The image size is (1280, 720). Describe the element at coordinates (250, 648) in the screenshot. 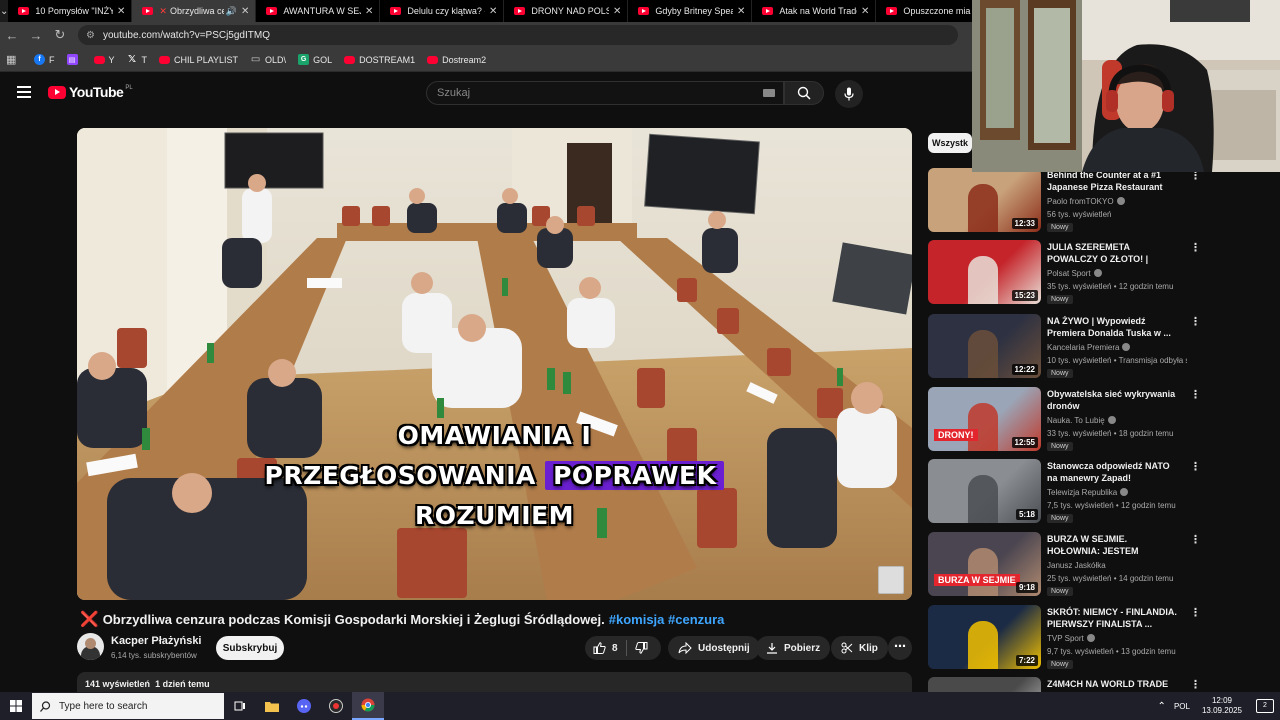

I see `subscribe-button: Subskrybuj` at that location.